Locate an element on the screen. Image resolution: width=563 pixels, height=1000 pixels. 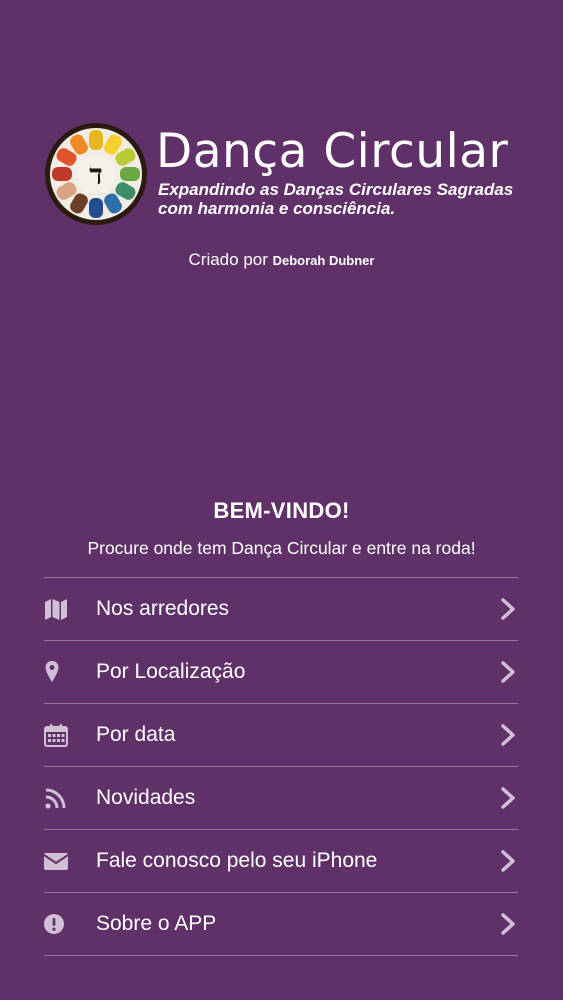
tagline-line-1: Expandindo as Danças Circulares Sagradas is located at coordinates (336, 189).